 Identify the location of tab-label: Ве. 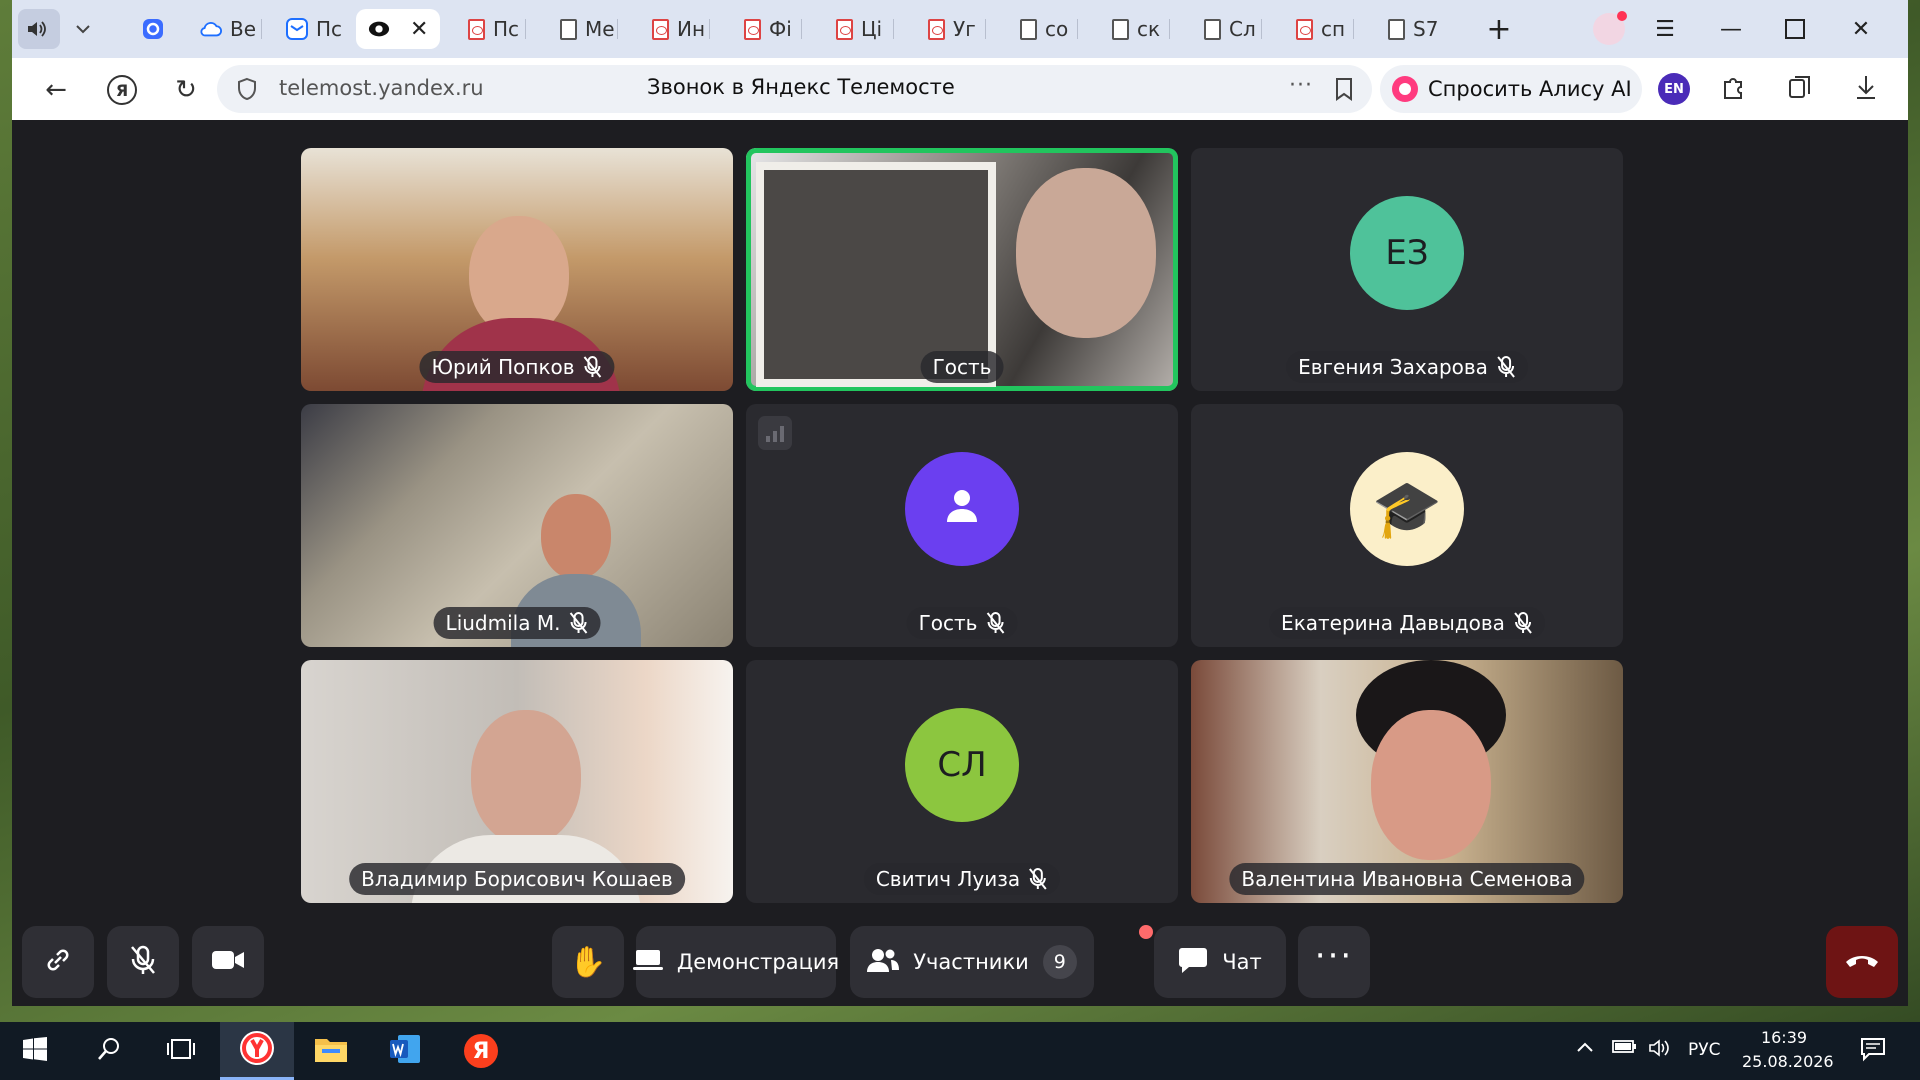
(243, 29).